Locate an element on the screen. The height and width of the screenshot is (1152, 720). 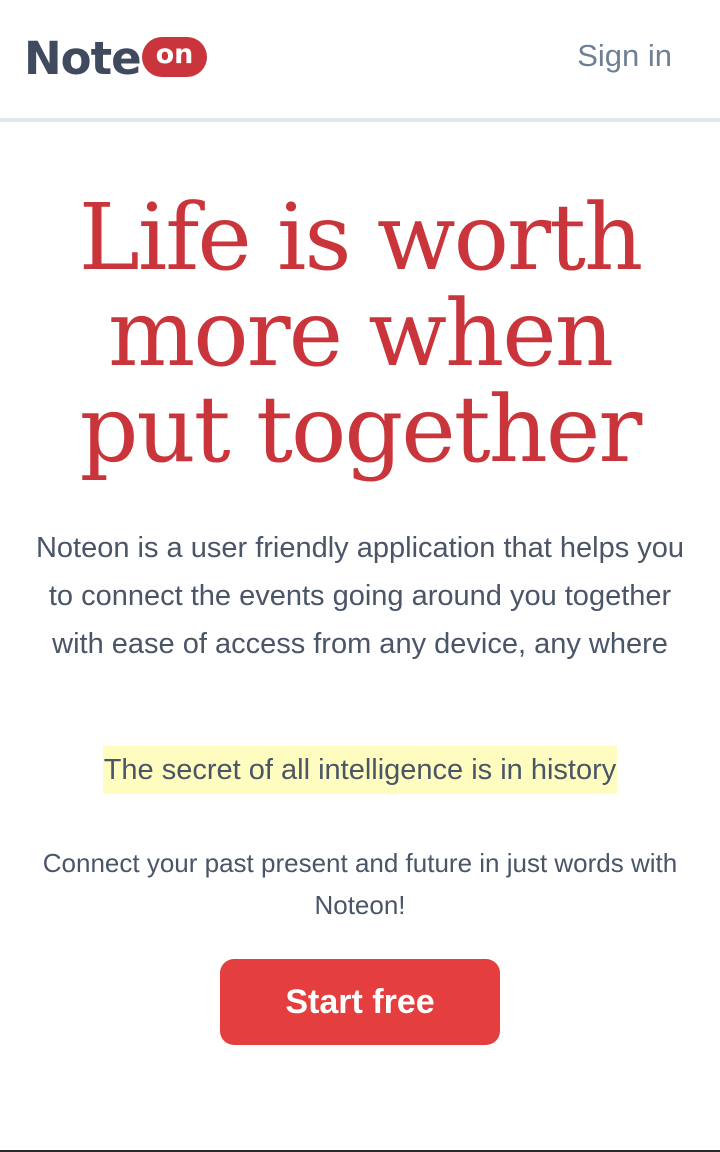
logo-badge: on is located at coordinates (174, 57).